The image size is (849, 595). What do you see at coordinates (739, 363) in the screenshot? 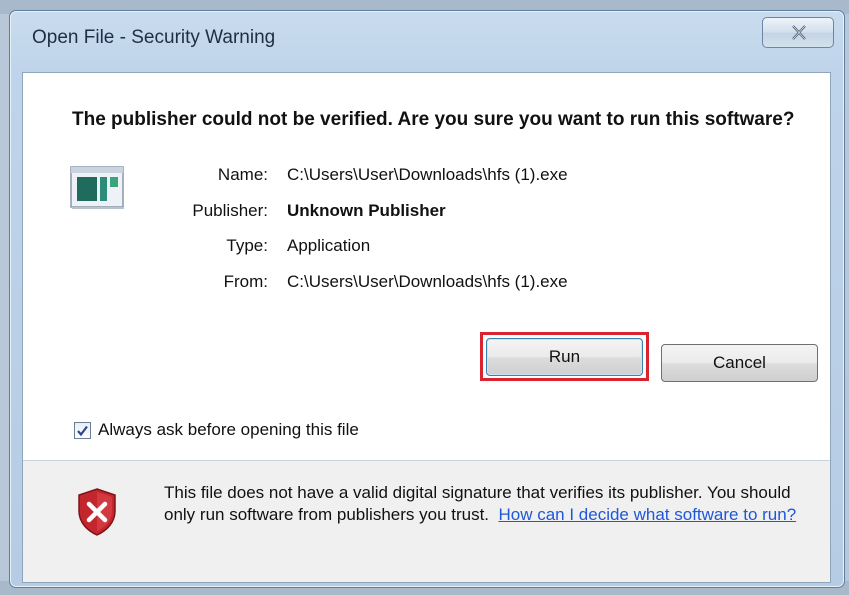
I see `cancel-button: Cancel` at bounding box center [739, 363].